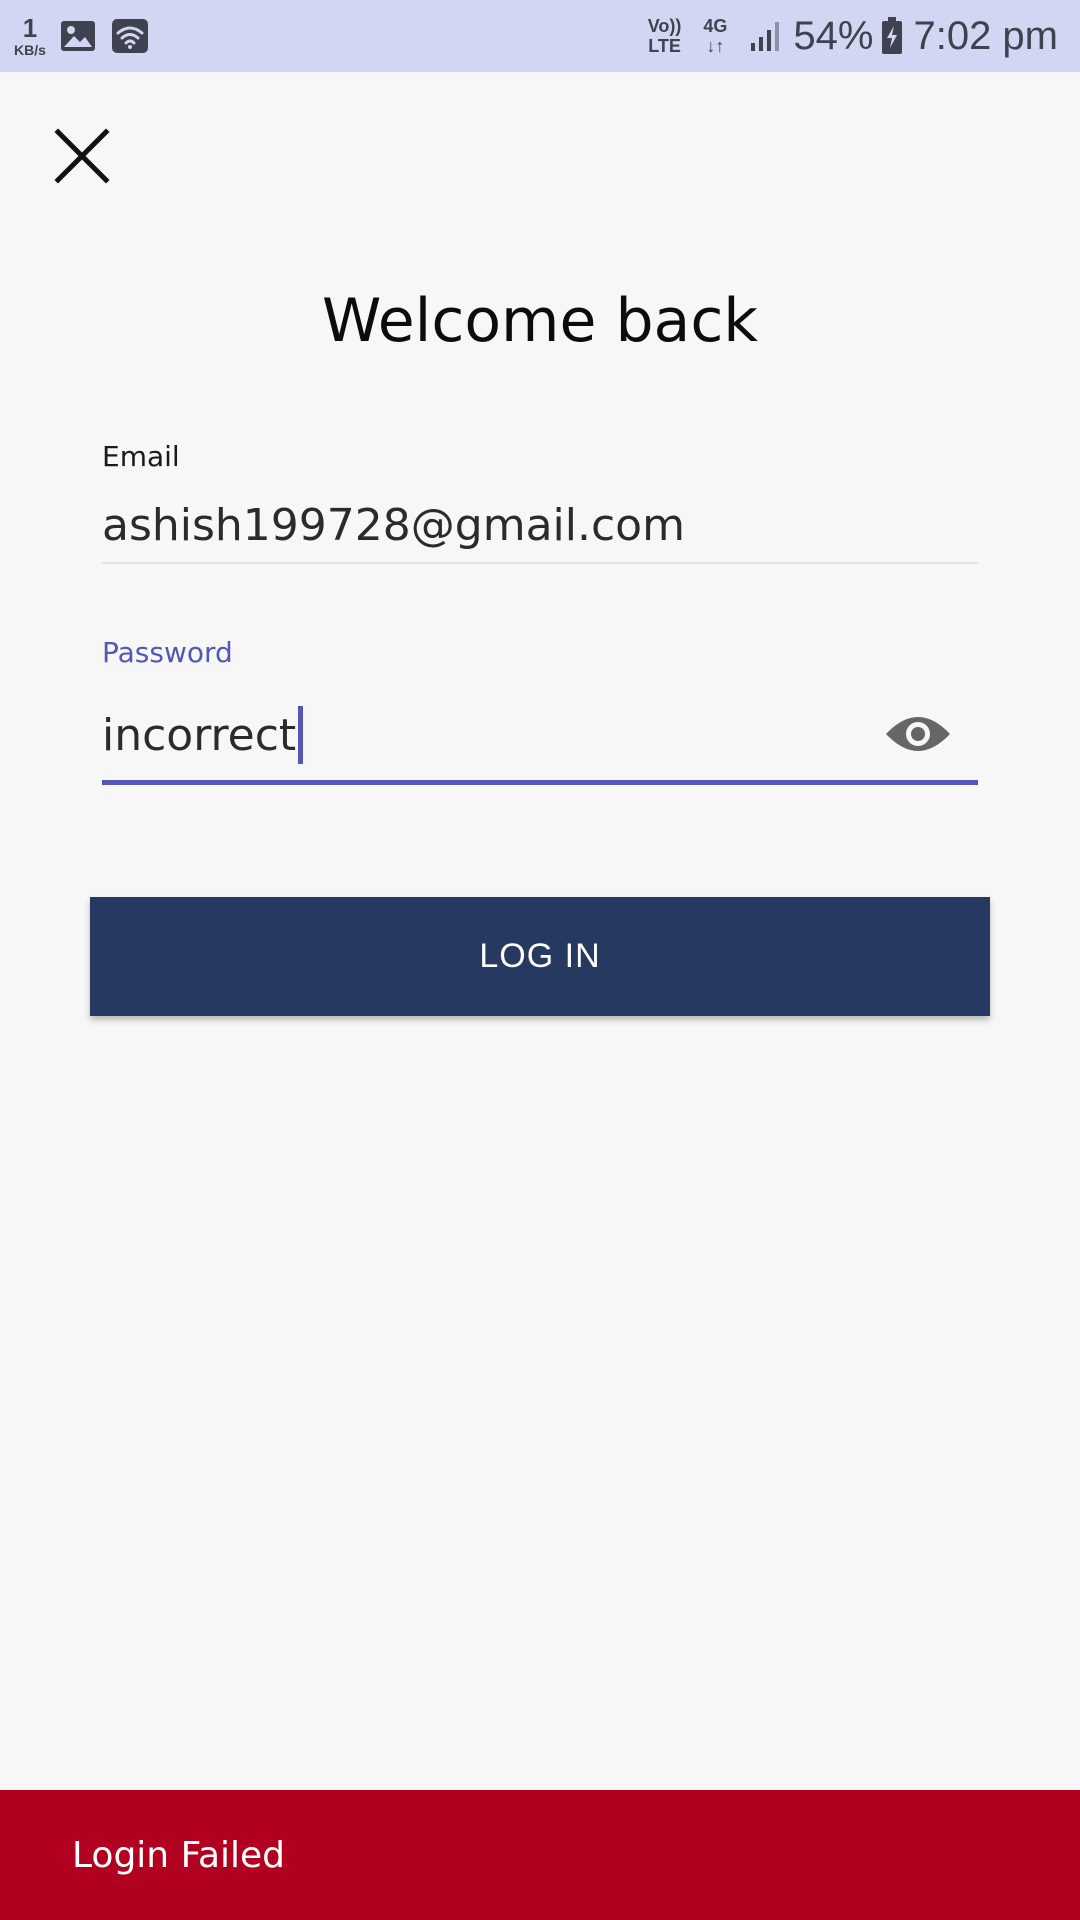 Image resolution: width=1080 pixels, height=1920 pixels. Describe the element at coordinates (199, 735) in the screenshot. I see `password-field-text: incorrect` at that location.